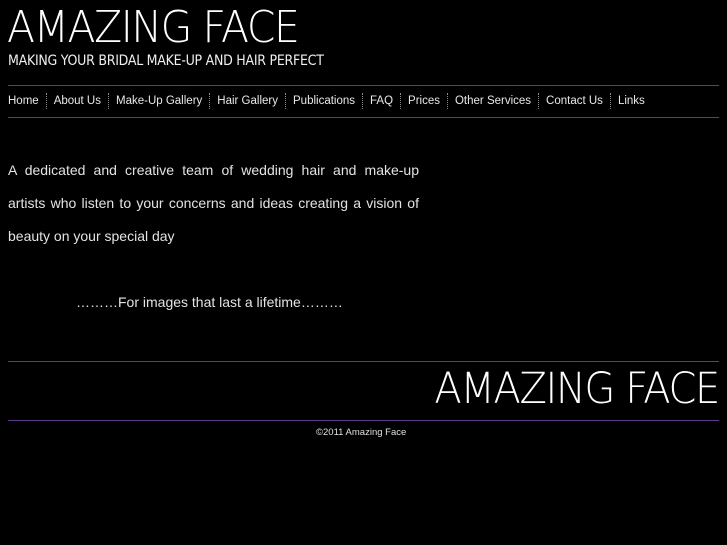 This screenshot has height=545, width=727. Describe the element at coordinates (363, 85) in the screenshot. I see `nav-top-divider` at that location.